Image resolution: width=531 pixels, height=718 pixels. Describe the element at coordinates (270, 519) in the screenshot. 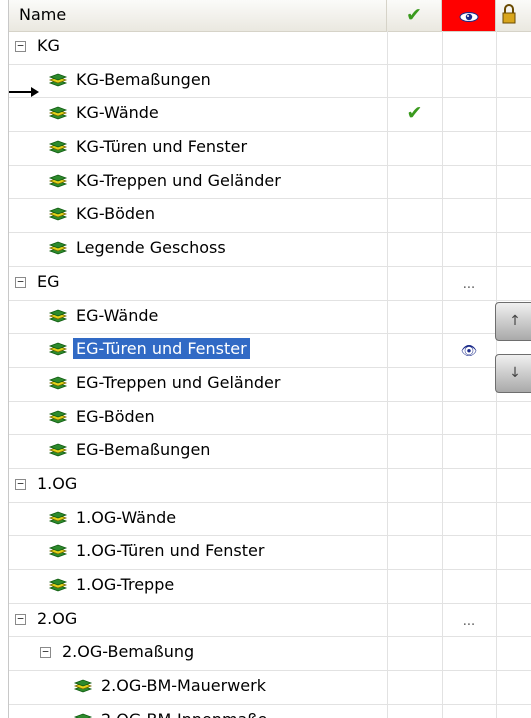

I see `tree-layer-row: 1.OG-Wände` at that location.